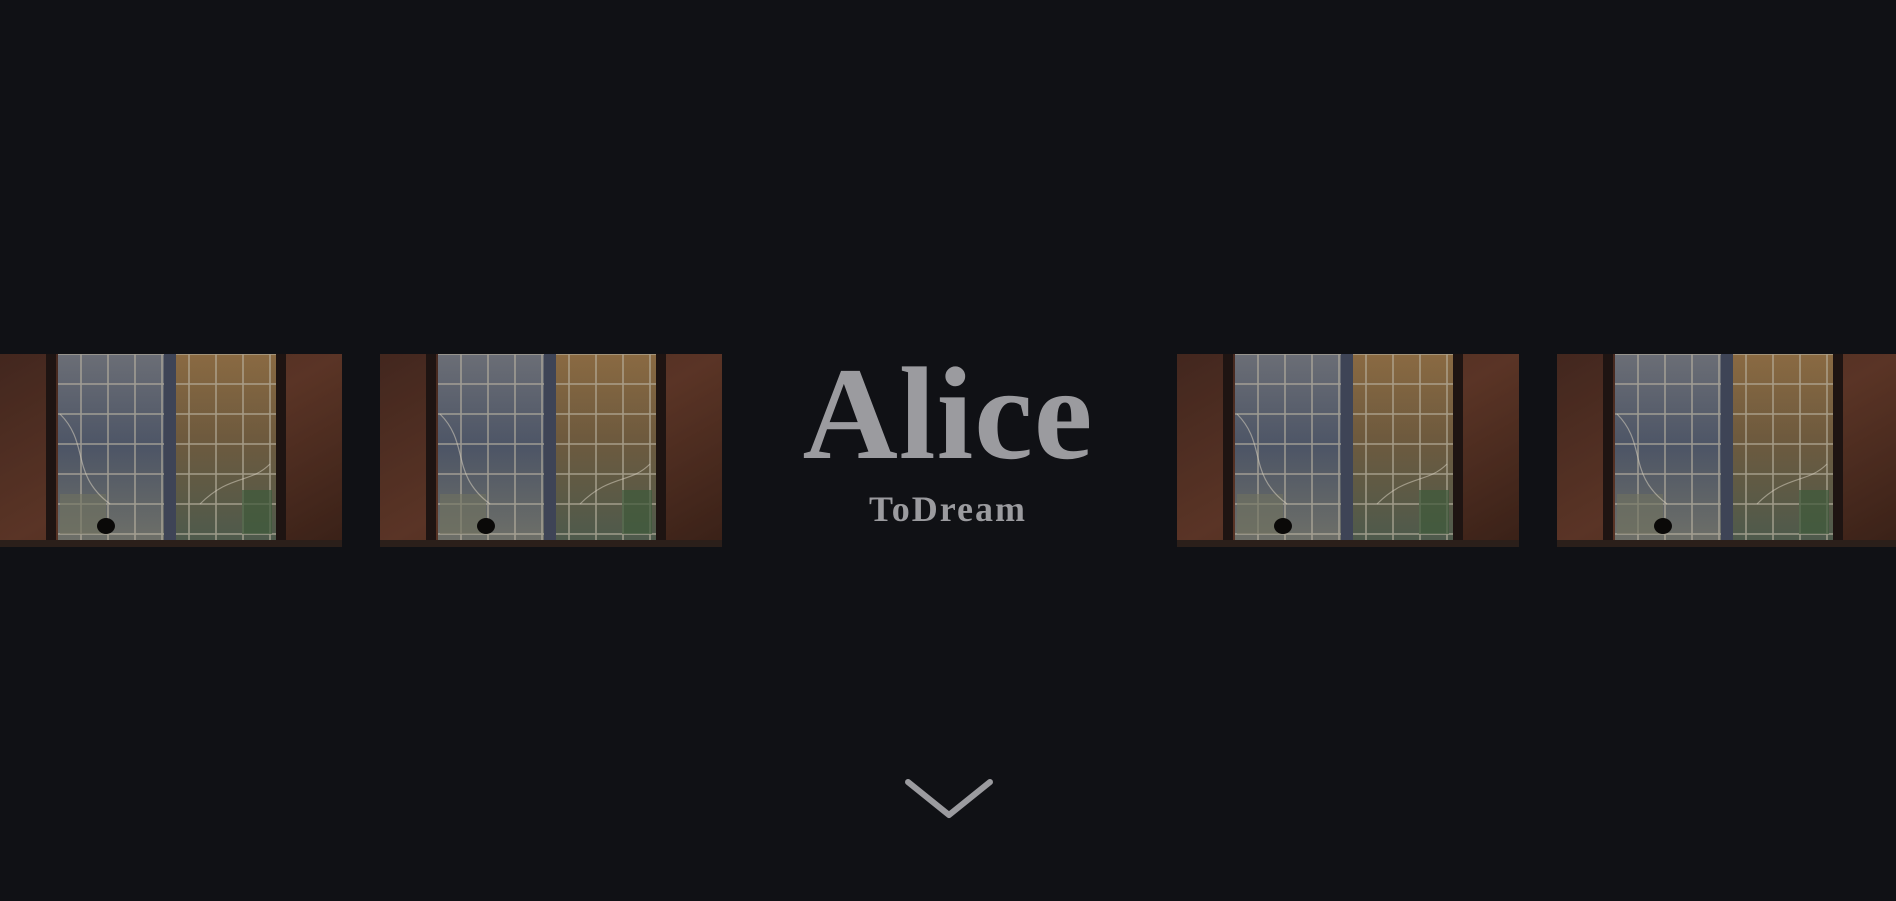 This screenshot has height=901, width=1896. I want to click on scroll-down-button, so click(949, 799).